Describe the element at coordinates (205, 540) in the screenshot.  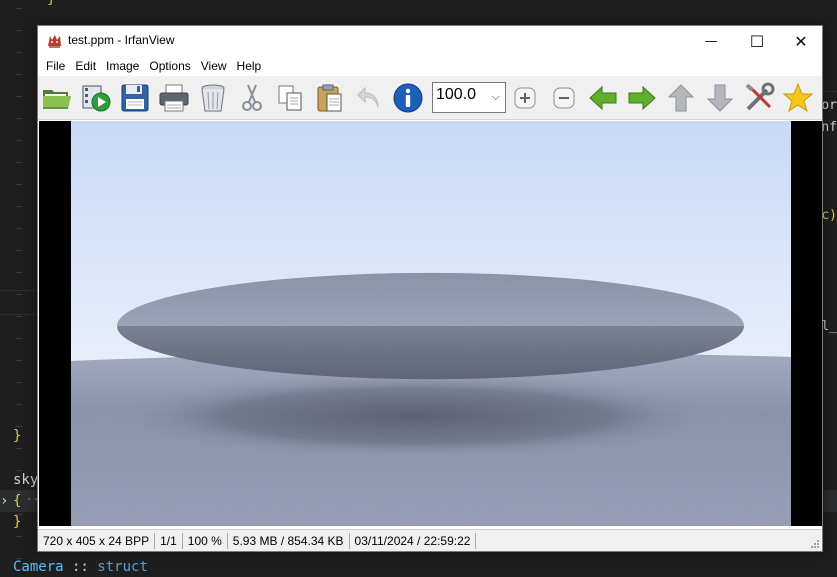
I see `status-zoom: 100 %` at that location.